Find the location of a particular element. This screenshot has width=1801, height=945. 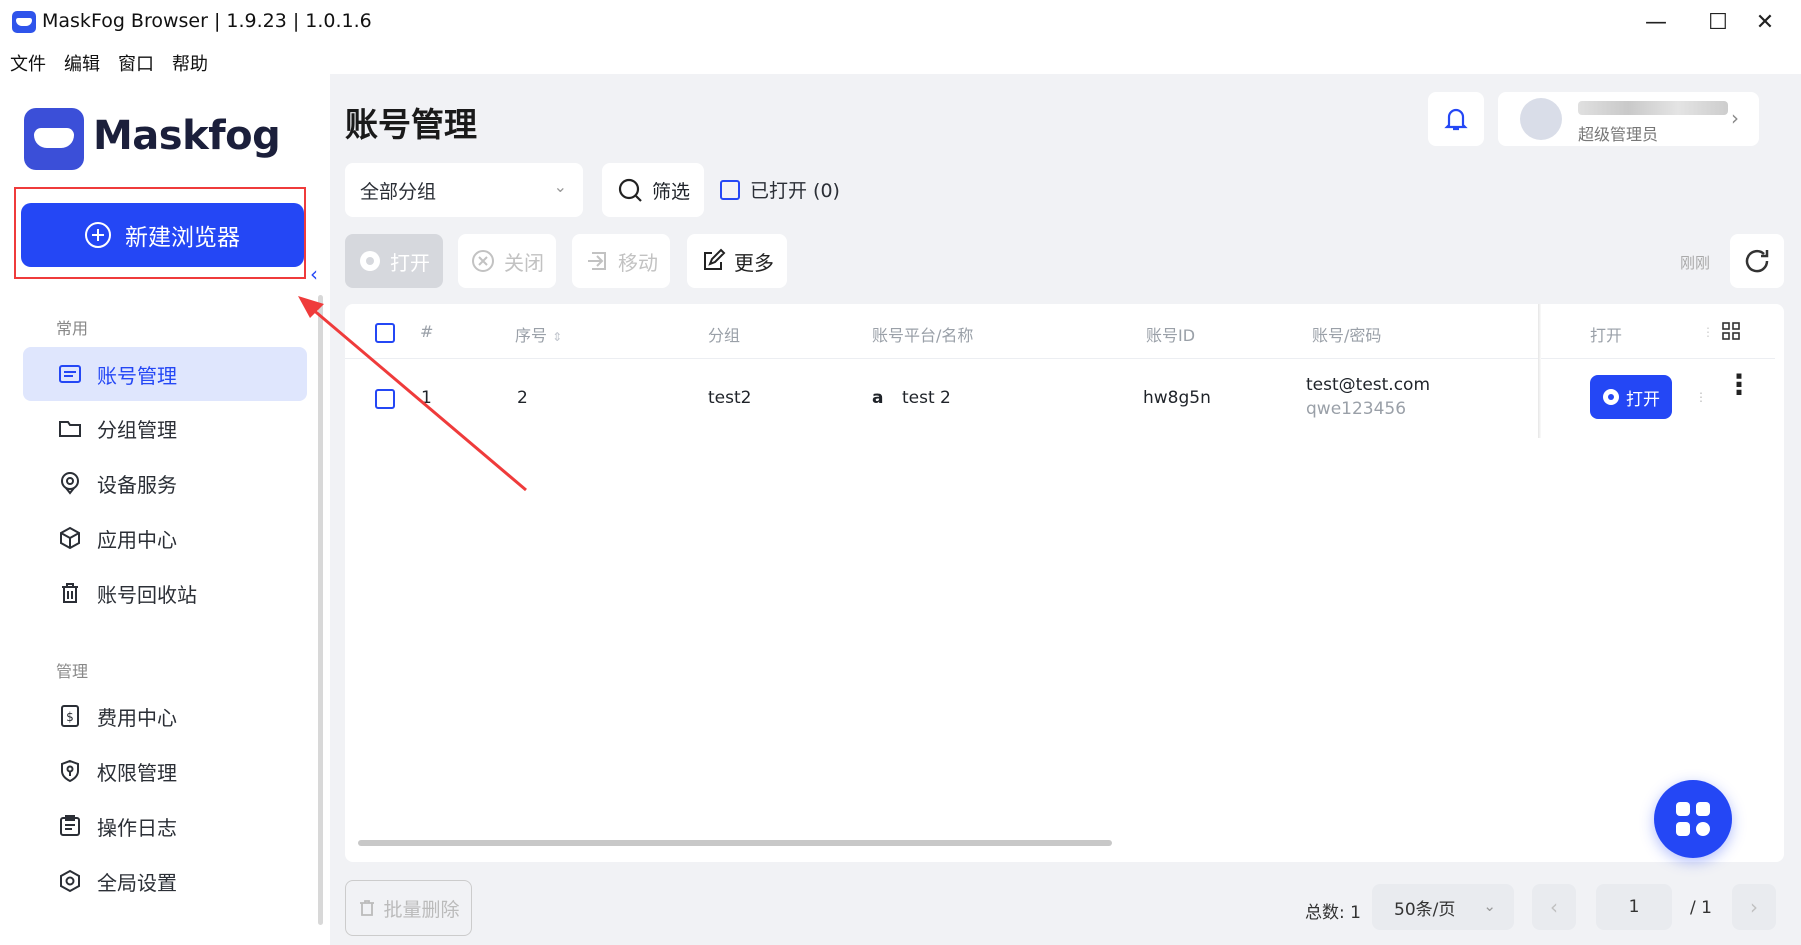

log-icon is located at coordinates (70, 826).